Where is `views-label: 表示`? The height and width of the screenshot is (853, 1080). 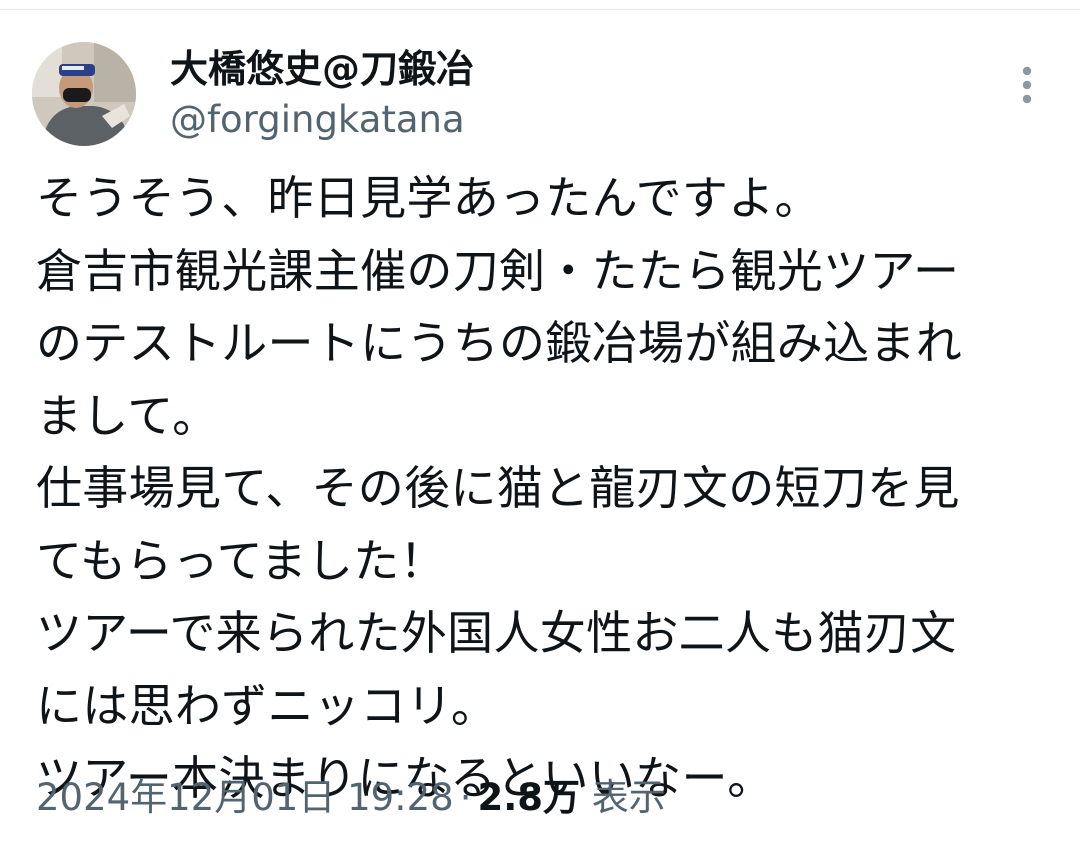 views-label: 表示 is located at coordinates (628, 797).